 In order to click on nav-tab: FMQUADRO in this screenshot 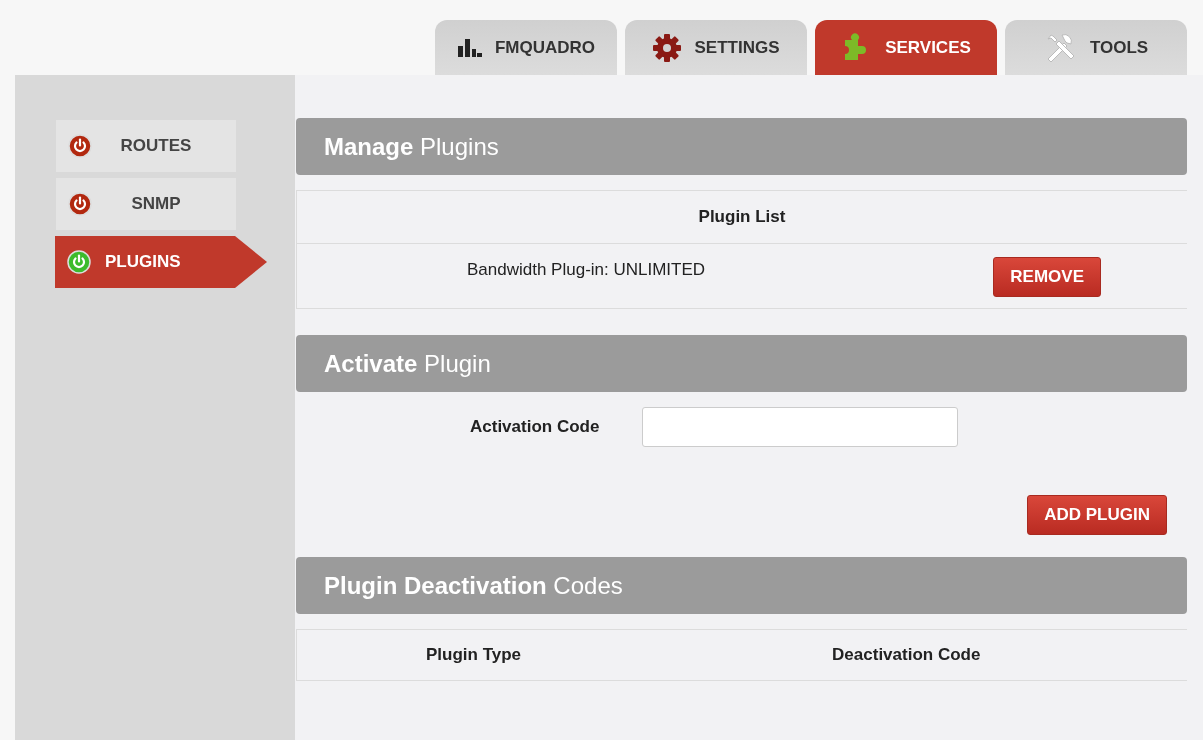, I will do `click(526, 47)`.